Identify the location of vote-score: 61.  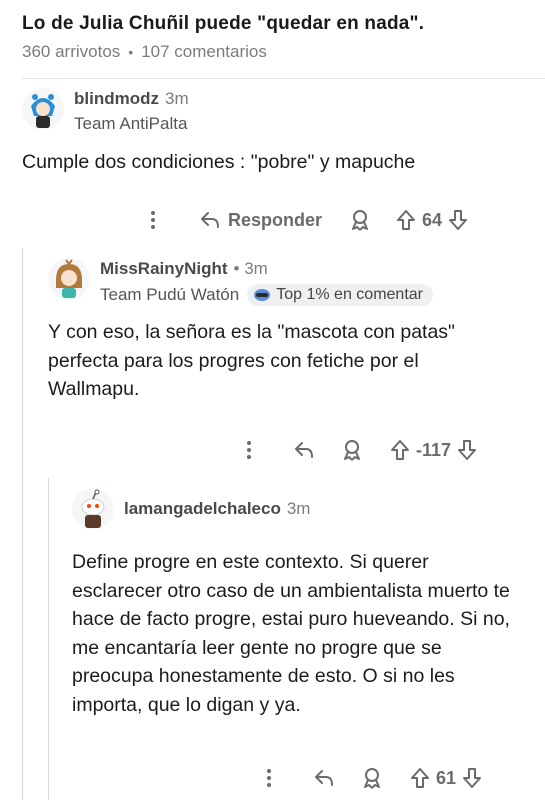
(446, 777).